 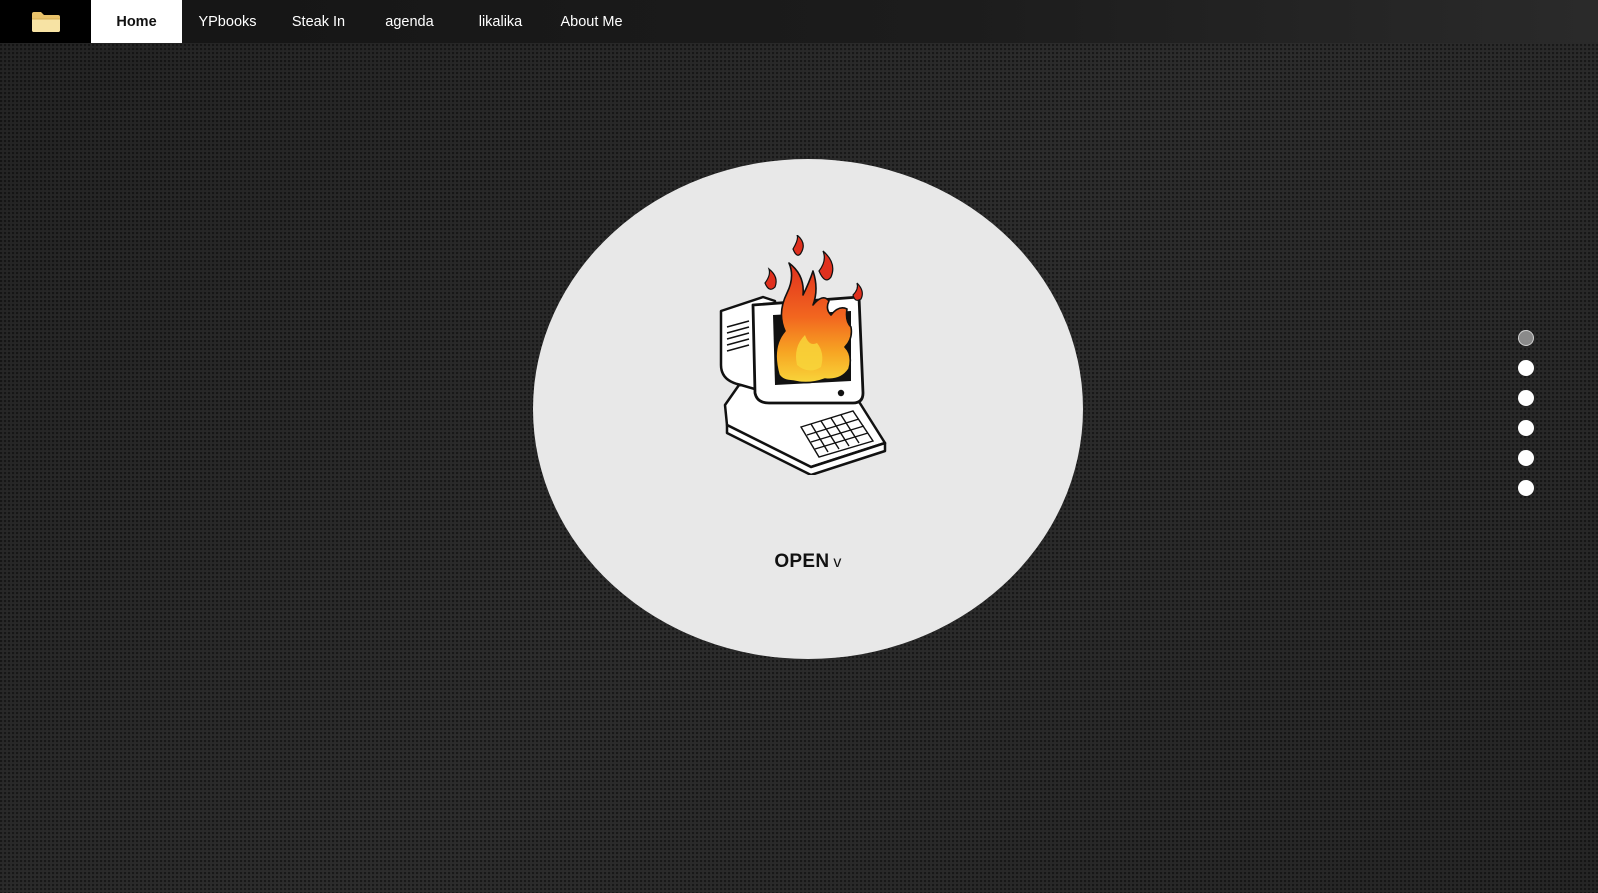 I want to click on folder-logo, so click(x=45, y=21).